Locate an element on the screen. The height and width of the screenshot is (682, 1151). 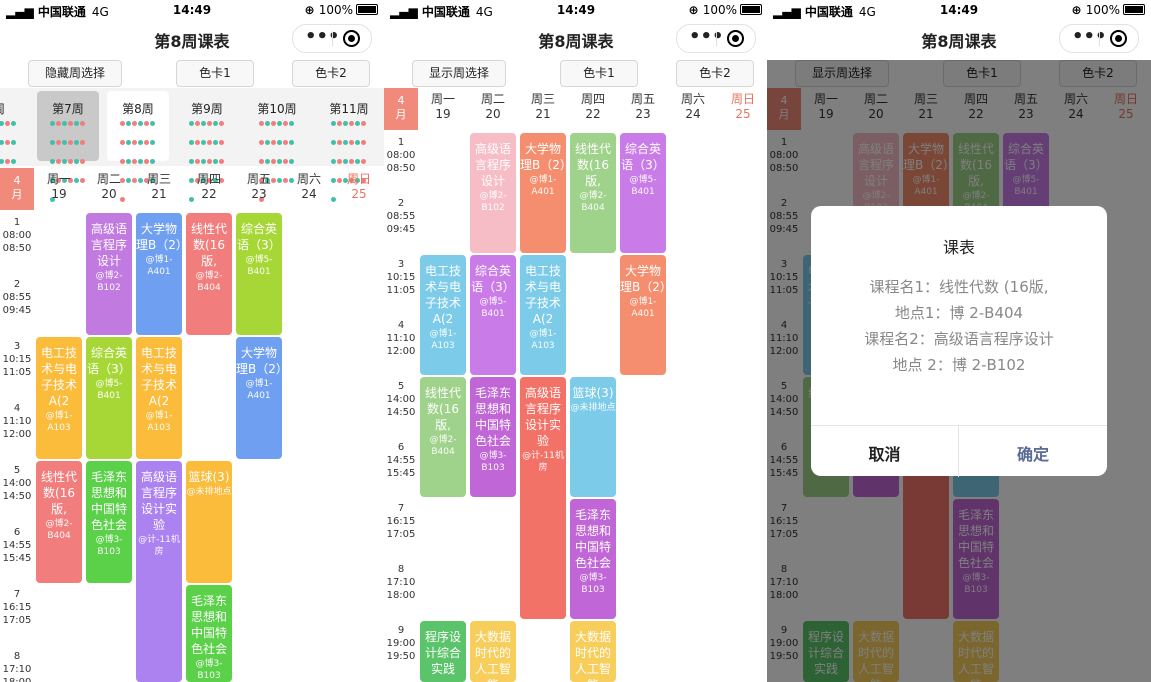
week-option: 第7周 is located at coordinates (68, 146).